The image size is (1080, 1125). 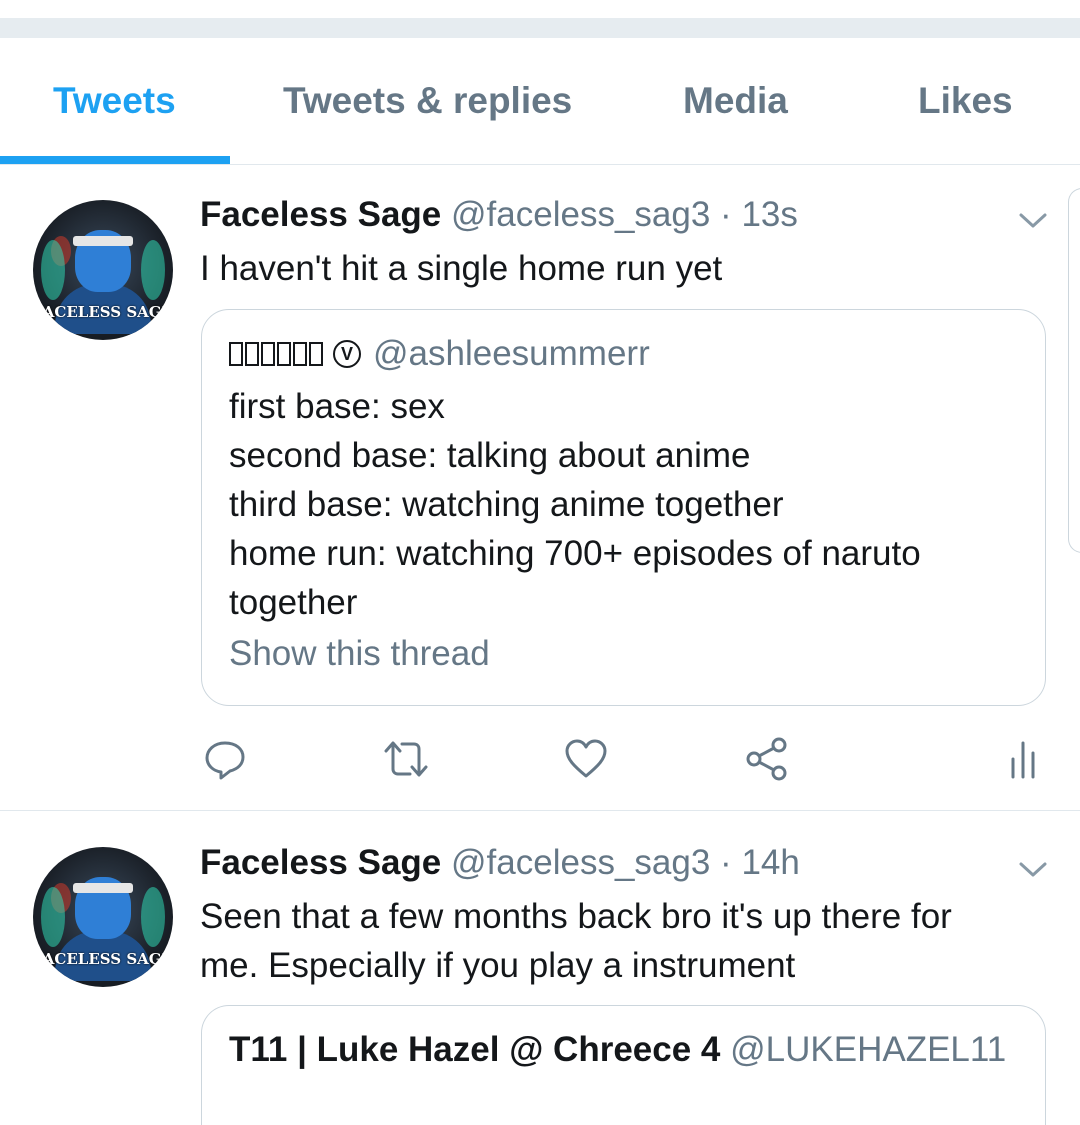 What do you see at coordinates (490, 455) in the screenshot?
I see `quoted-text-line: second base: talking about anime` at bounding box center [490, 455].